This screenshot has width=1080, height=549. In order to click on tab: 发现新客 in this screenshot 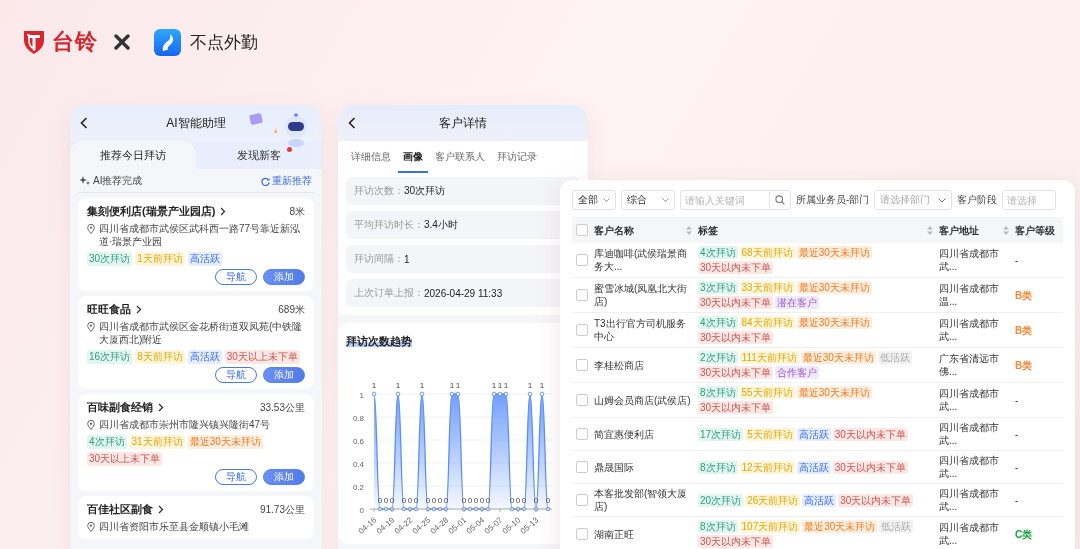, I will do `click(259, 155)`.